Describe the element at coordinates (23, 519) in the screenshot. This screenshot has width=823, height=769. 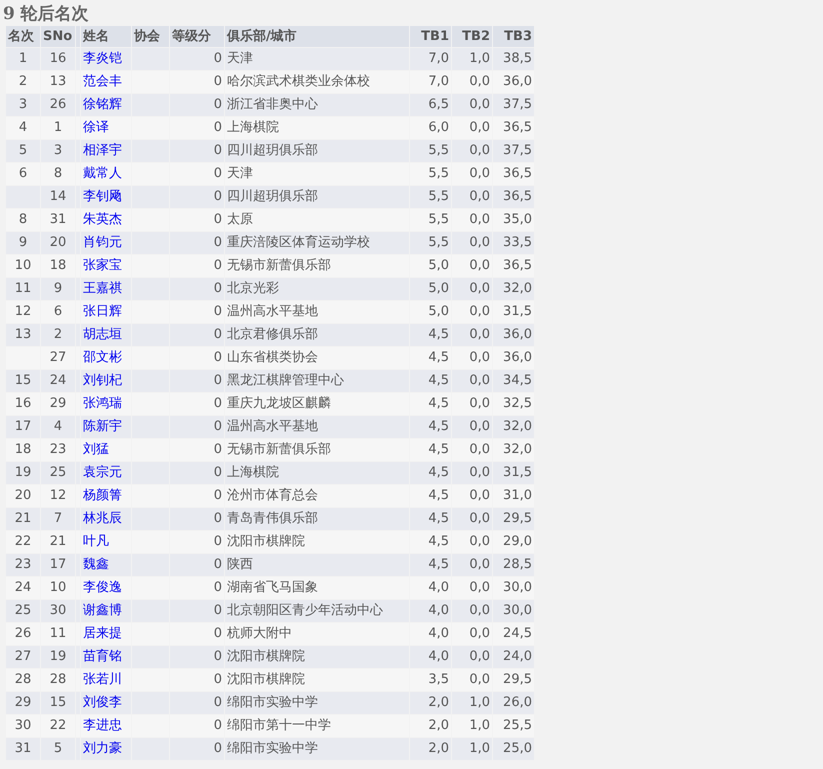
I see `table-cell: 21` at that location.